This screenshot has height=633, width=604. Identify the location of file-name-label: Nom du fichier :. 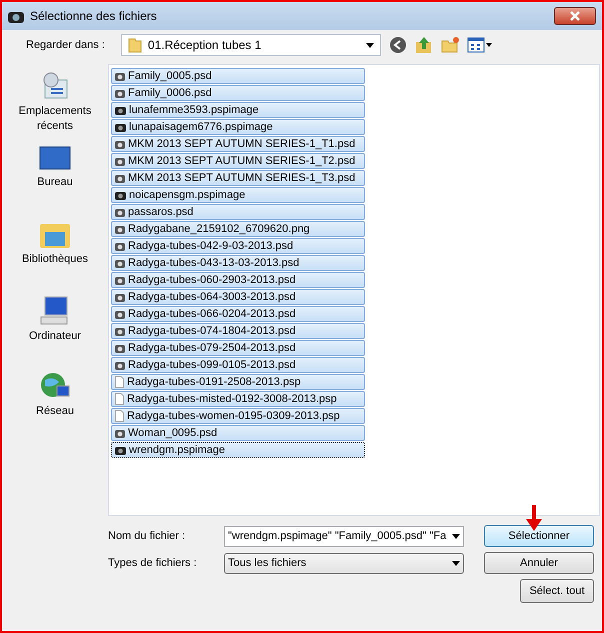
(147, 536).